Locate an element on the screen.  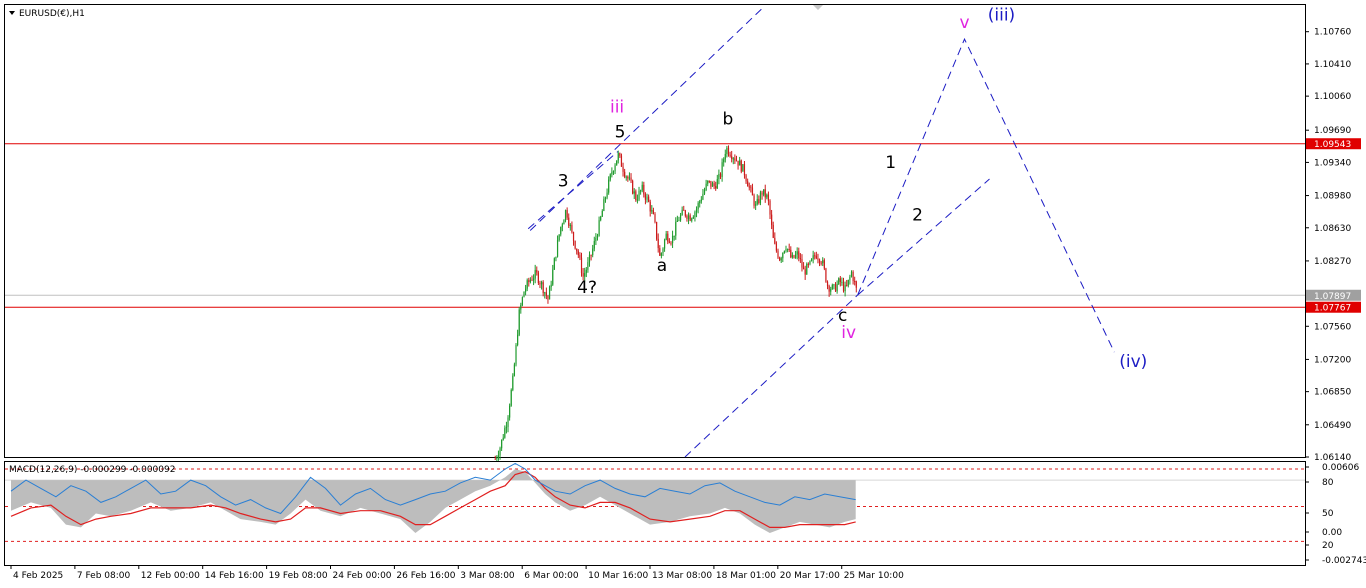
time-tick-label: 20 Mar 17:00 is located at coordinates (810, 576).